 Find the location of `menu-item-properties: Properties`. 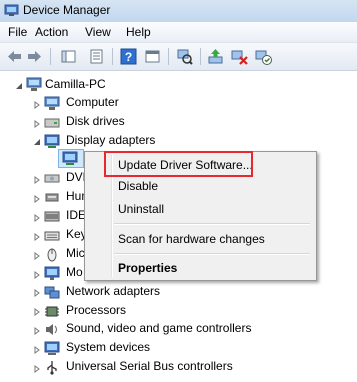

menu-item-properties: Properties is located at coordinates (147, 268).